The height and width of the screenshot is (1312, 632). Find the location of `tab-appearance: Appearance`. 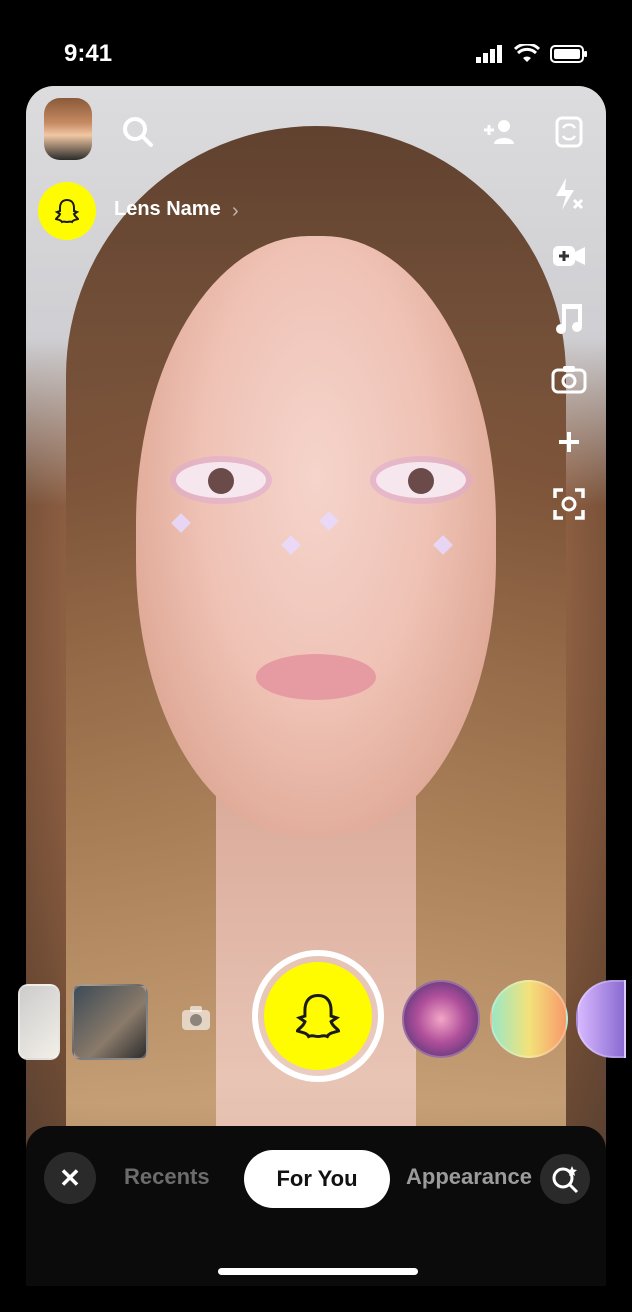

tab-appearance: Appearance is located at coordinates (469, 1177).